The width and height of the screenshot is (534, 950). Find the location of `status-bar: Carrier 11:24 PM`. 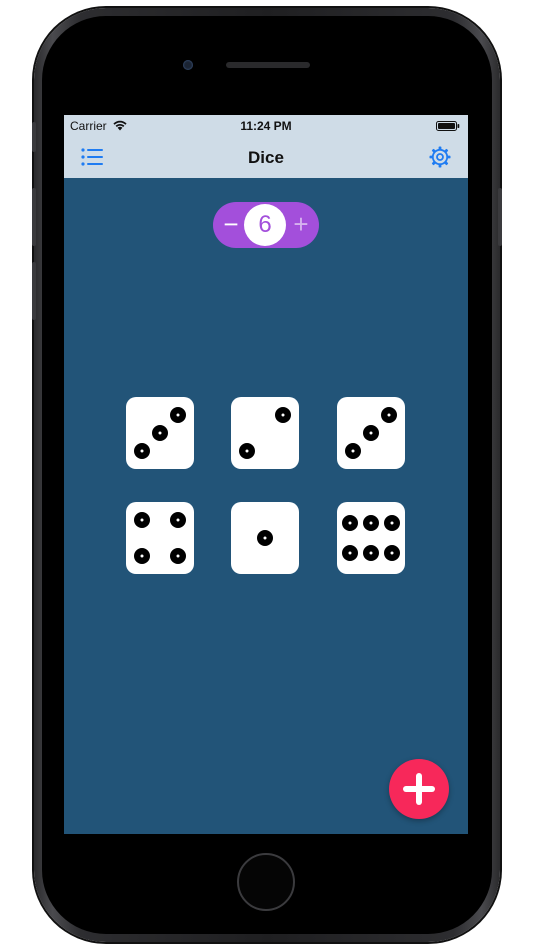

status-bar: Carrier 11:24 PM is located at coordinates (266, 126).